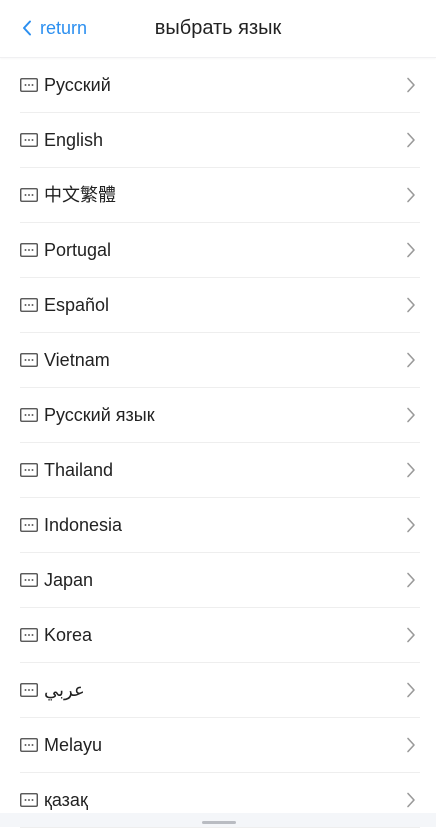 The image size is (436, 828). What do you see at coordinates (220, 360) in the screenshot?
I see `language-item: Vietnam` at bounding box center [220, 360].